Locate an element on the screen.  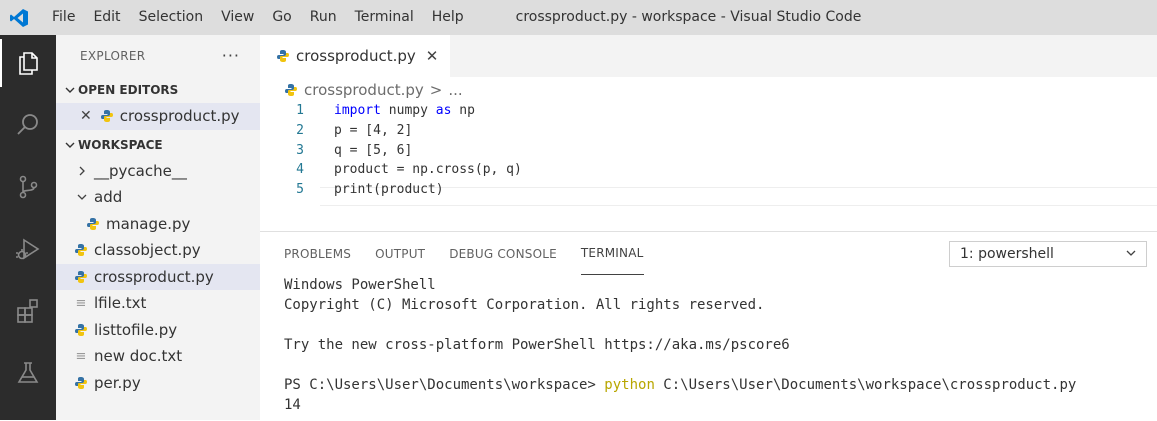
open-editor-item: ✕ crossproduct.py is located at coordinates (158, 116).